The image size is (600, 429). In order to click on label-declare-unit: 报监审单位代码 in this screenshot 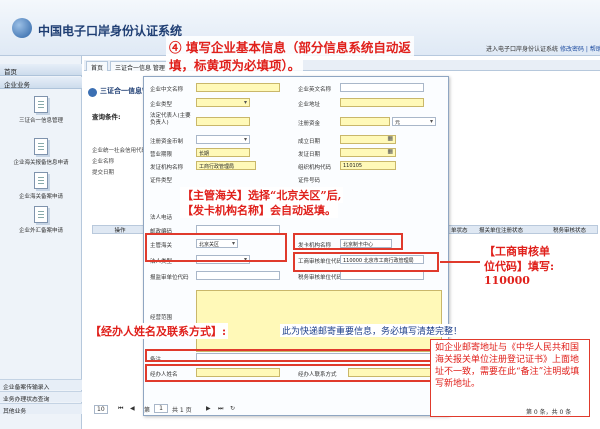, I will do `click(169, 278)`.